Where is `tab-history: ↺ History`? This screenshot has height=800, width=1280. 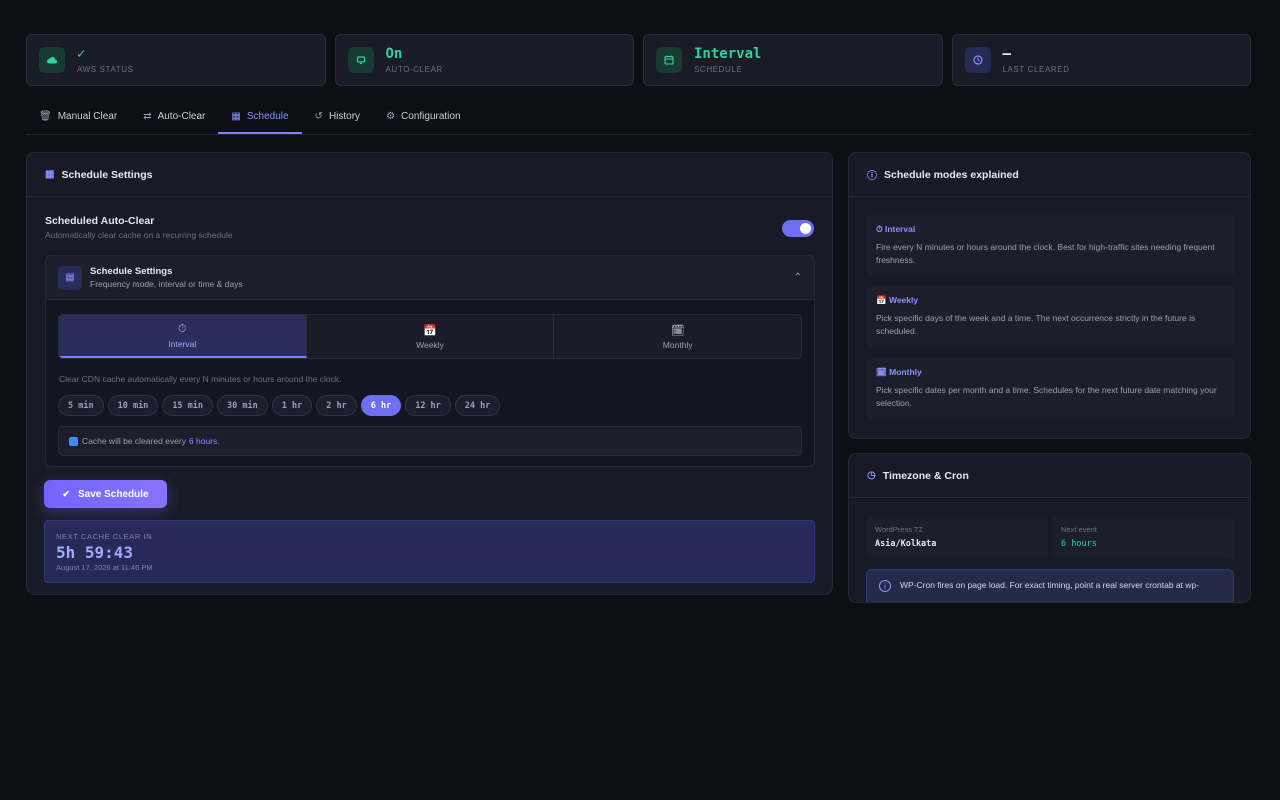
tab-history: ↺ History is located at coordinates (338, 116).